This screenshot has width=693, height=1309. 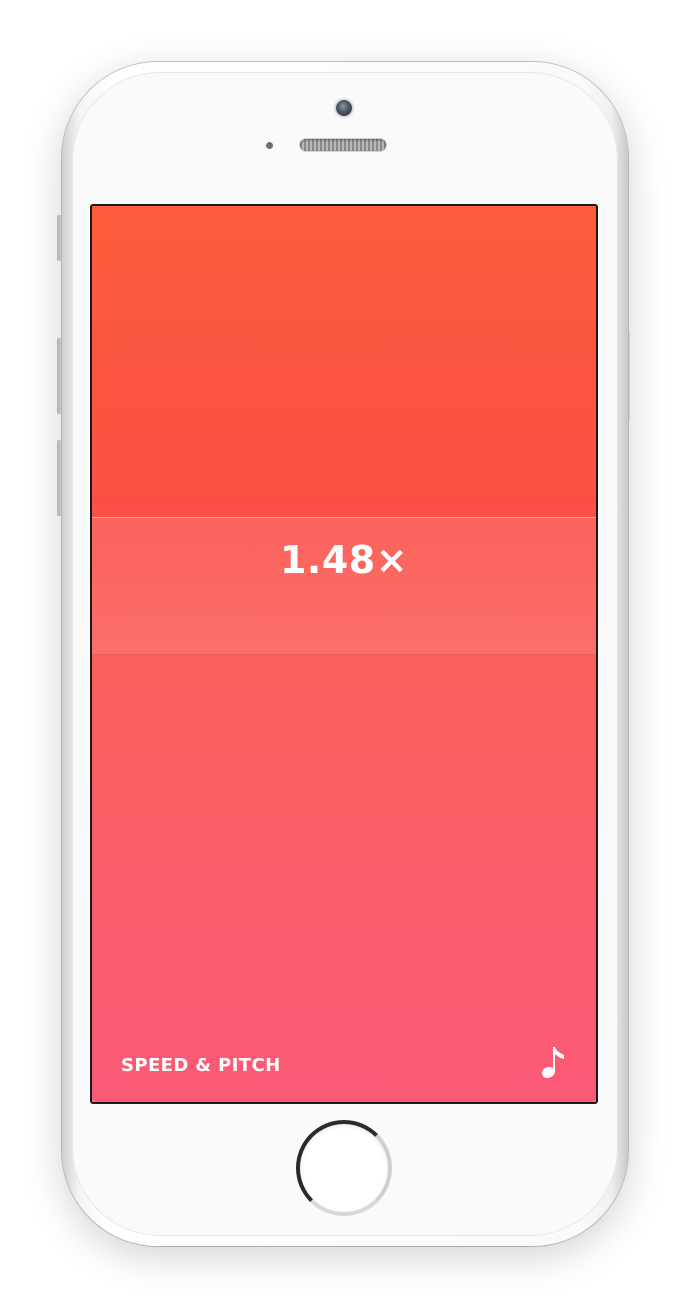 I want to click on front-camera, so click(x=344, y=108).